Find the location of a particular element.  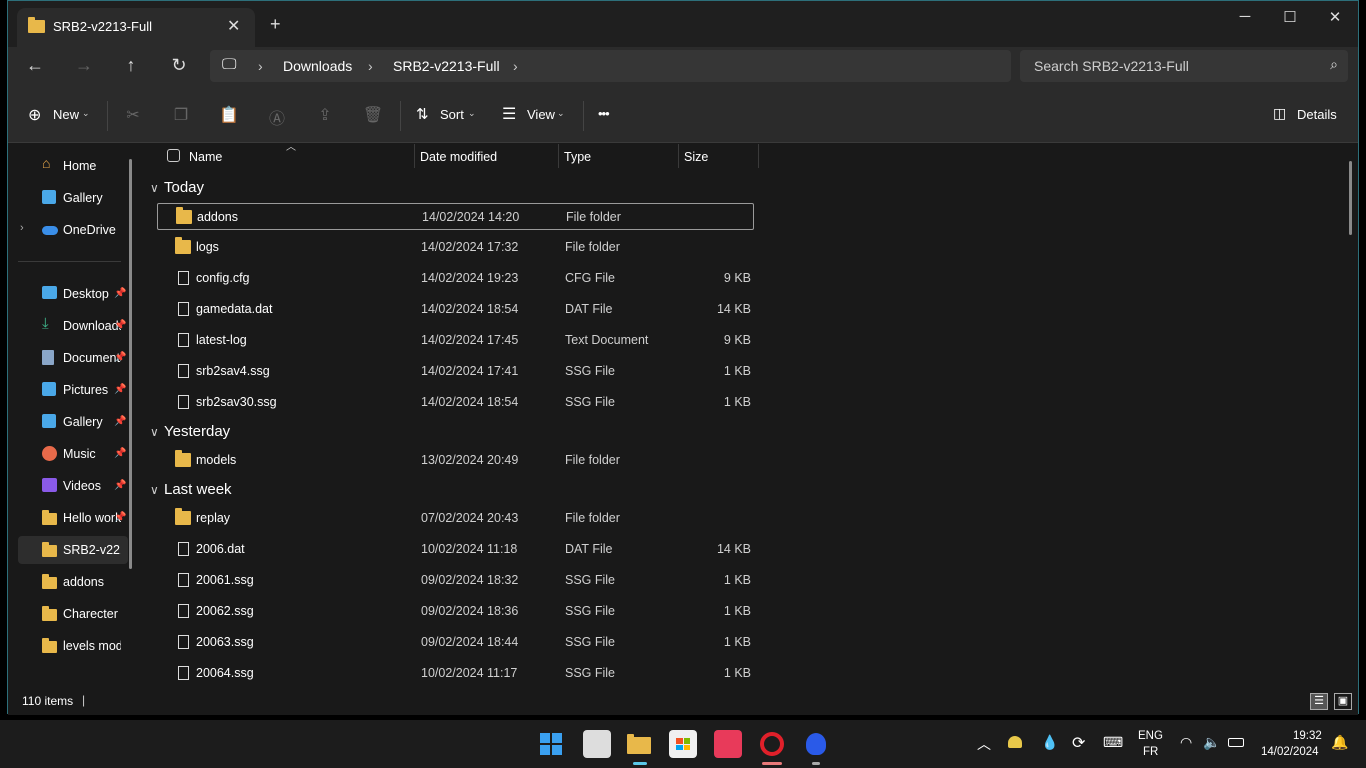

address-bar: 🖵 › Downloads › SRB2-v2213-Full › is located at coordinates (610, 66).